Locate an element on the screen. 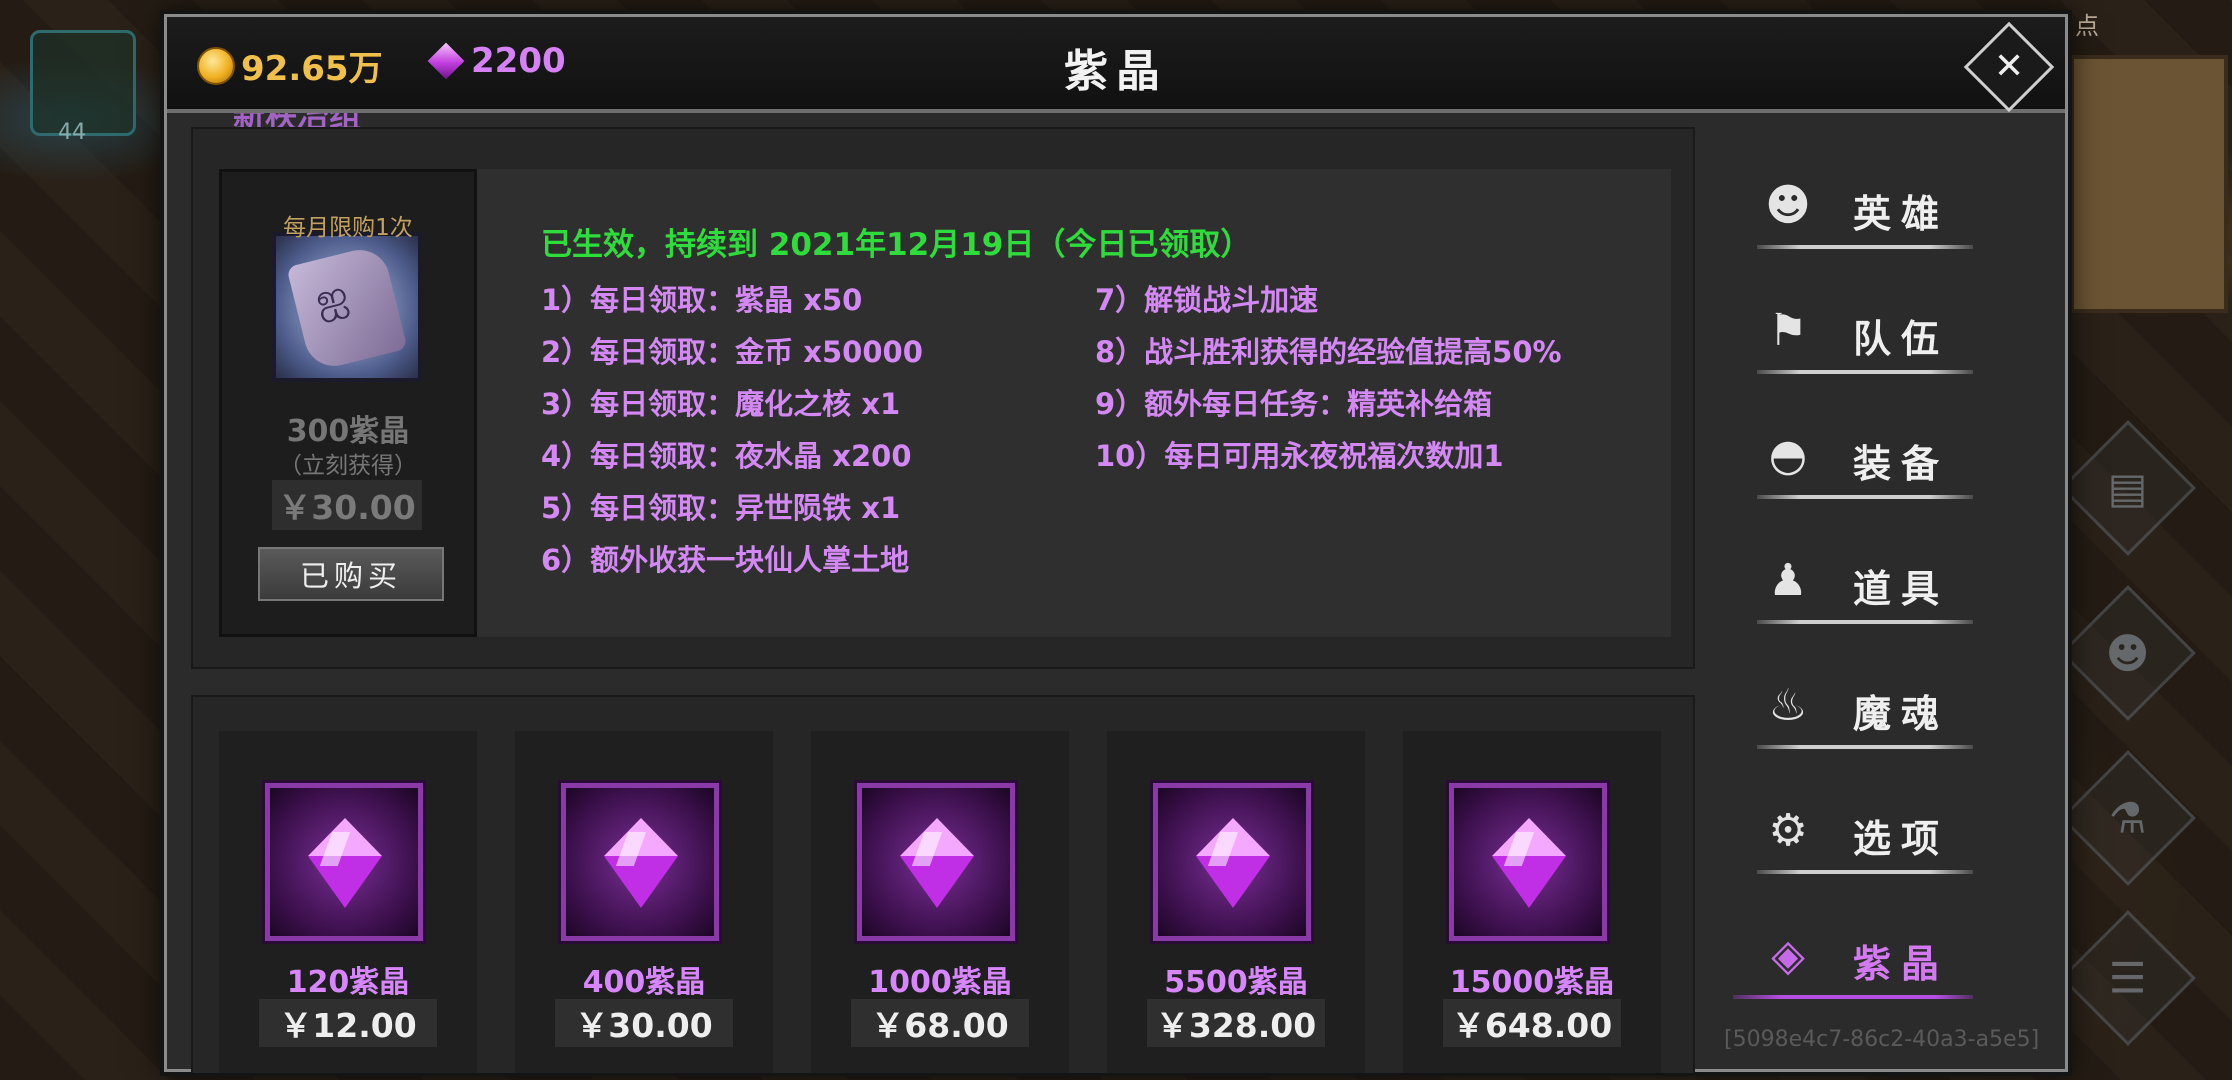 This screenshot has height=1080, width=2232. side-navigation: ☻ 英雄 ⚑ 队伍 ◓ 装备 ♟ 道具 ♨ 魔魂 ⚙ 选项 ◈ 紫晶 is located at coordinates (1882, 588).